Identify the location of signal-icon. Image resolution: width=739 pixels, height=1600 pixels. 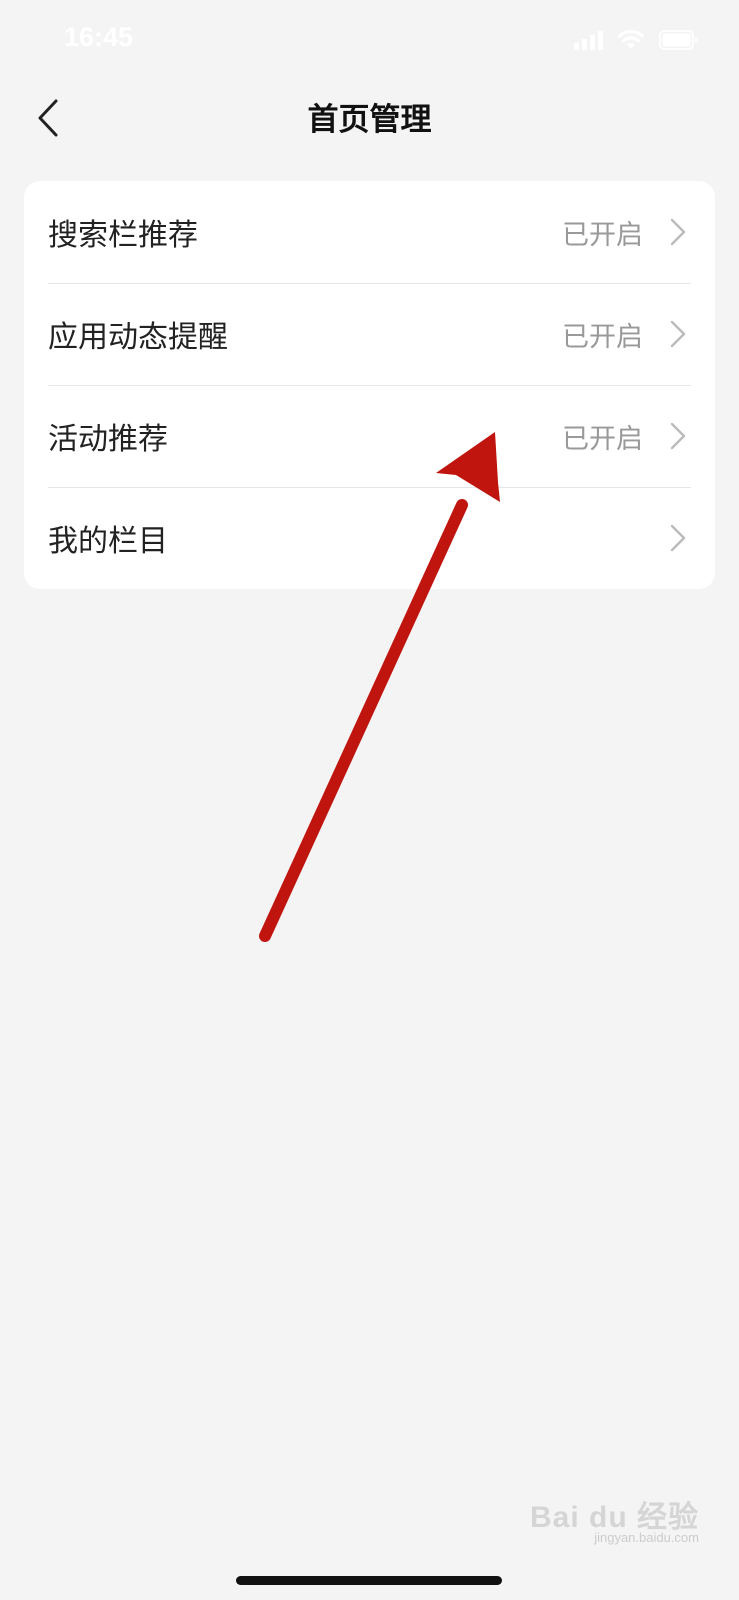
(588, 40).